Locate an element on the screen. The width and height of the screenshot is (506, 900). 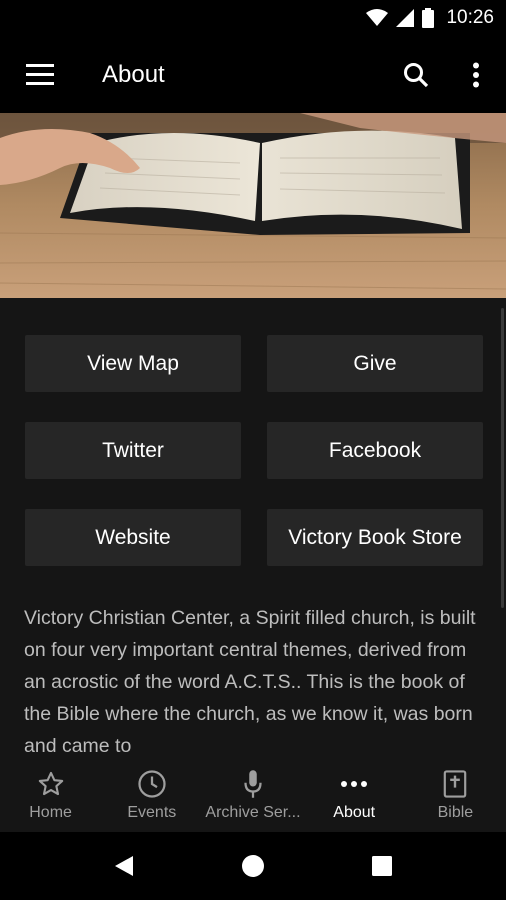
back-icon is located at coordinates (124, 866).